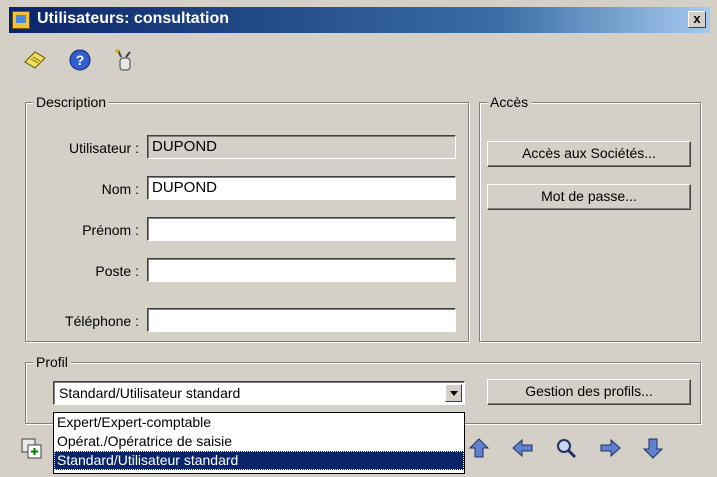  I want to click on telephone-label: Téléphone :, so click(102, 321).